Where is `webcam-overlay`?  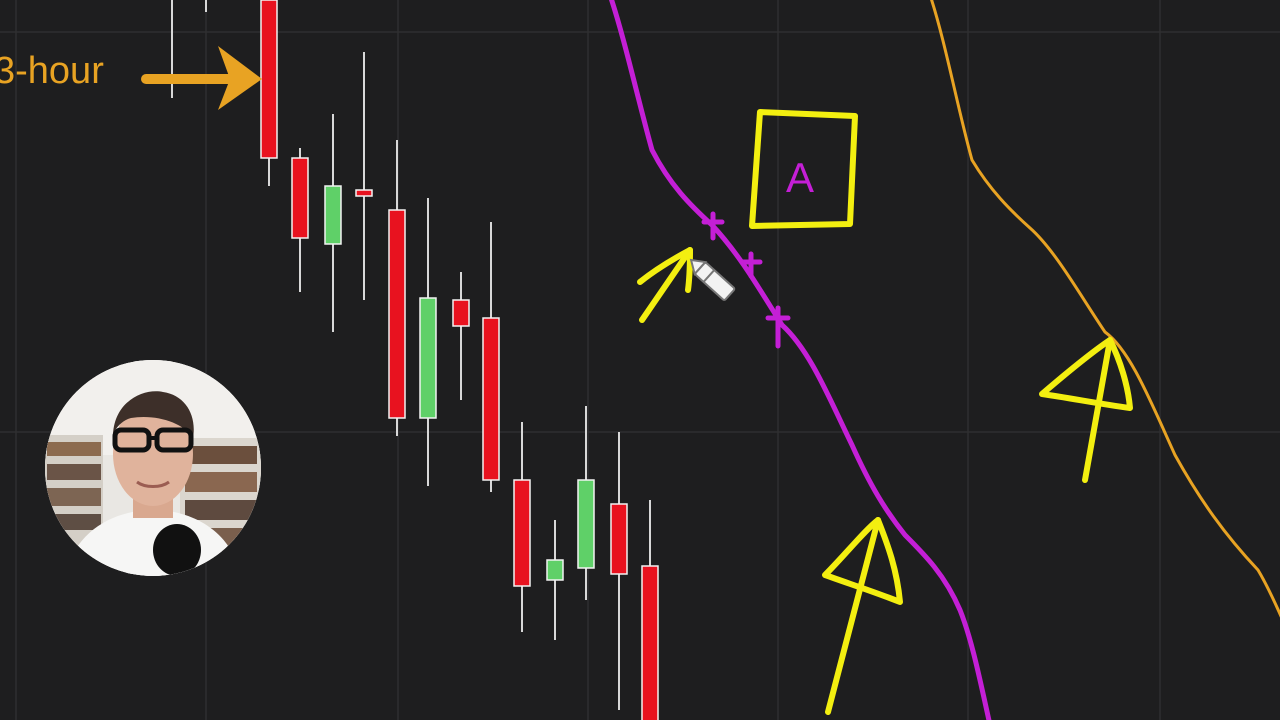 webcam-overlay is located at coordinates (153, 468).